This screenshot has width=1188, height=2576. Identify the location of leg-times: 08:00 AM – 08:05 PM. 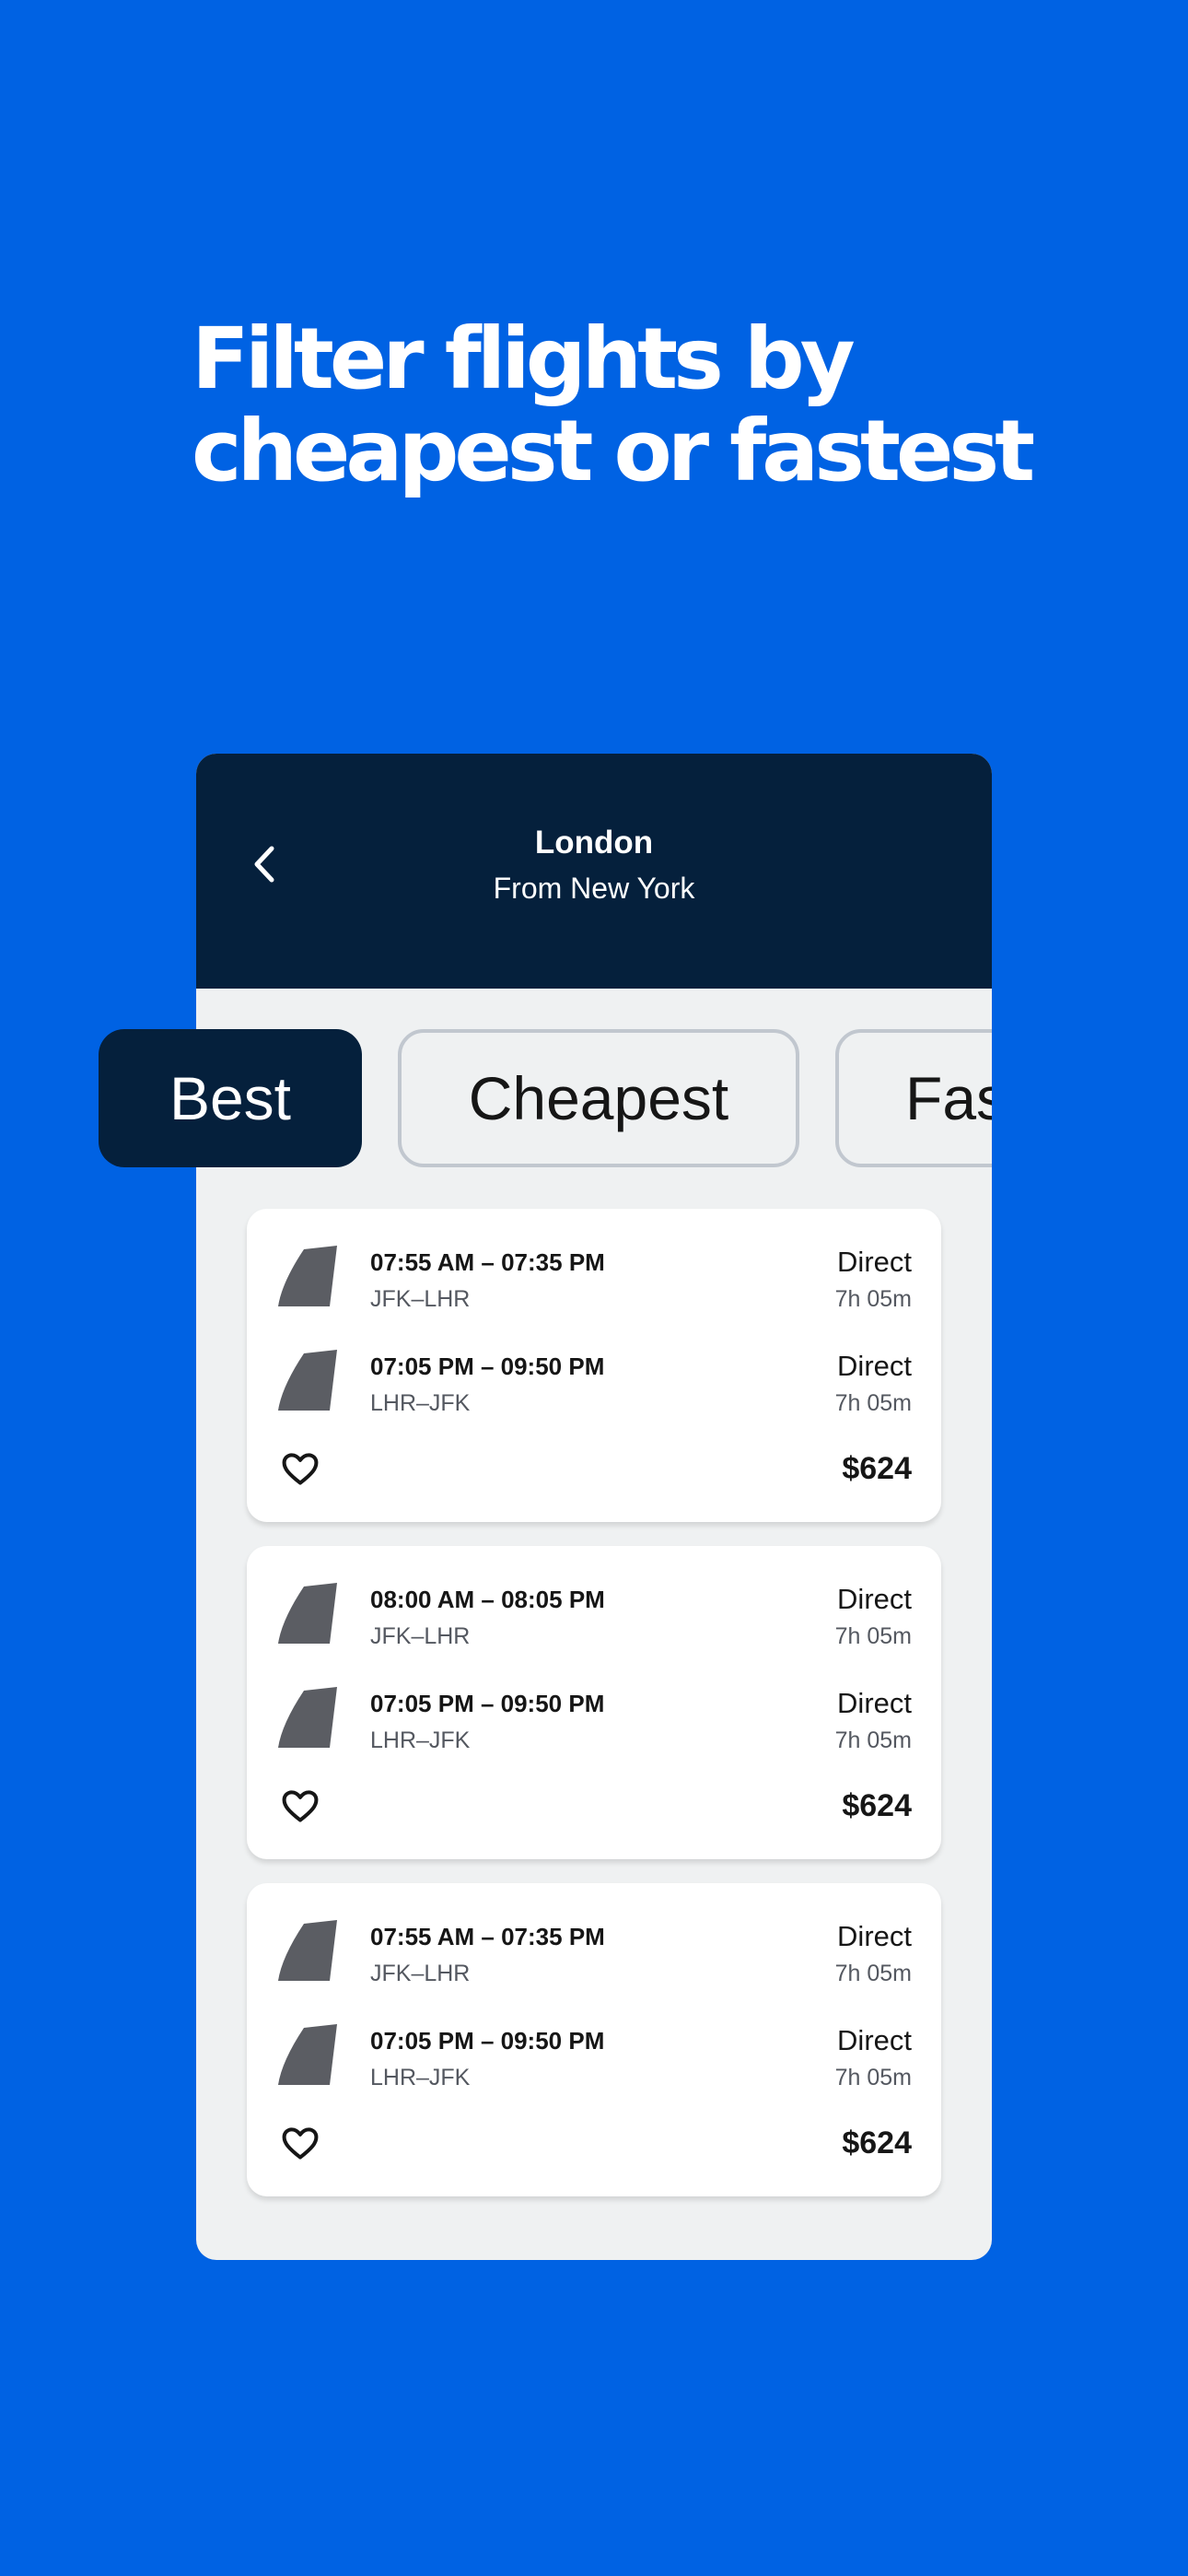
(487, 1599).